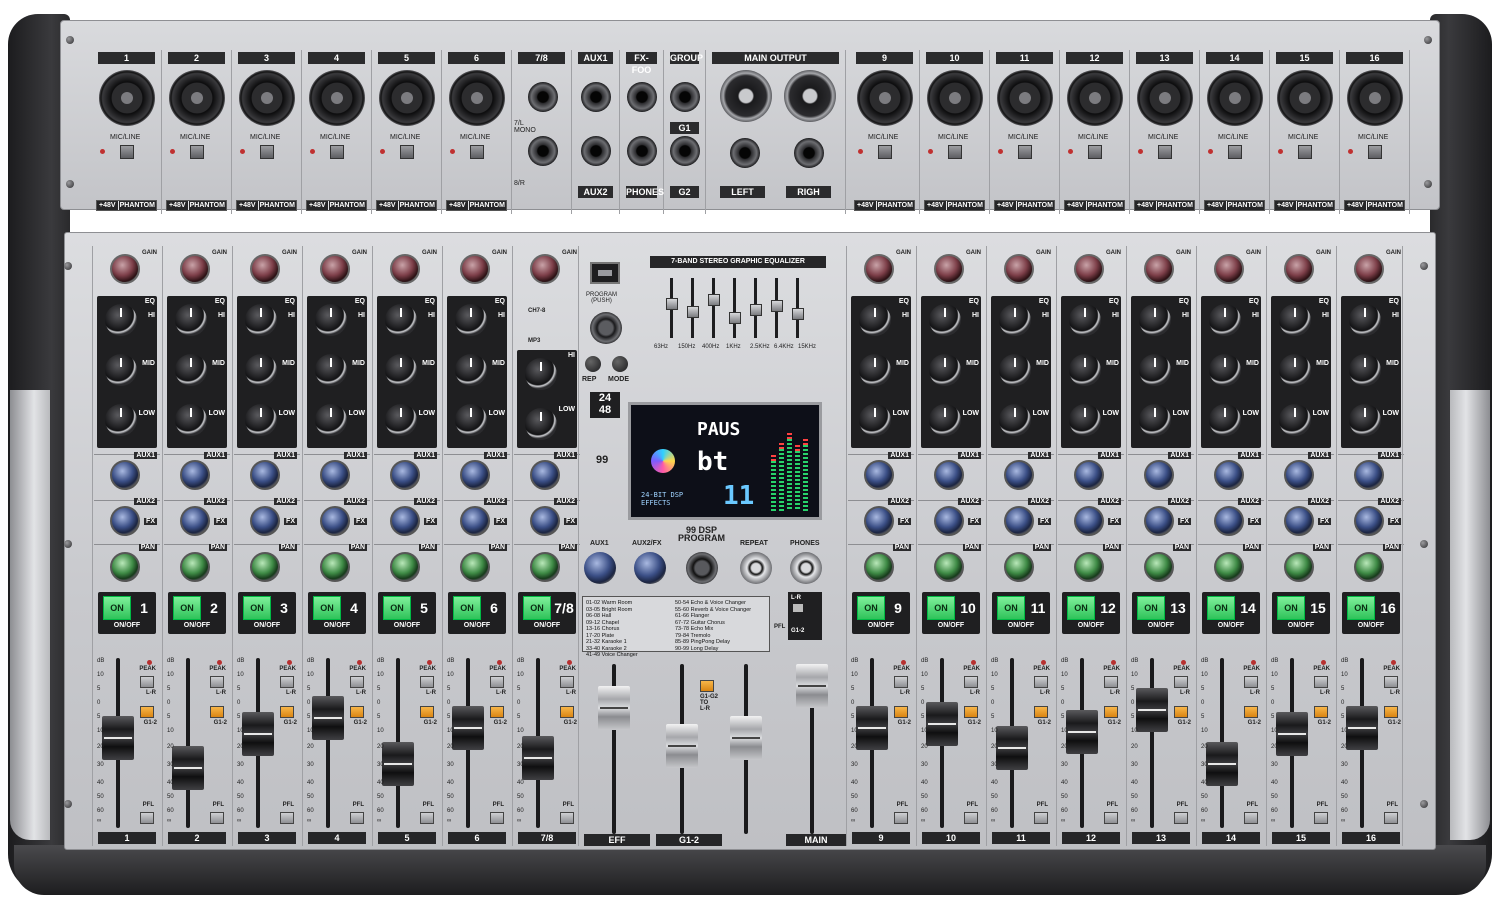  Describe the element at coordinates (1234, 205) in the screenshot. I see `phantom-button-14: +48V PHANTOM` at that location.